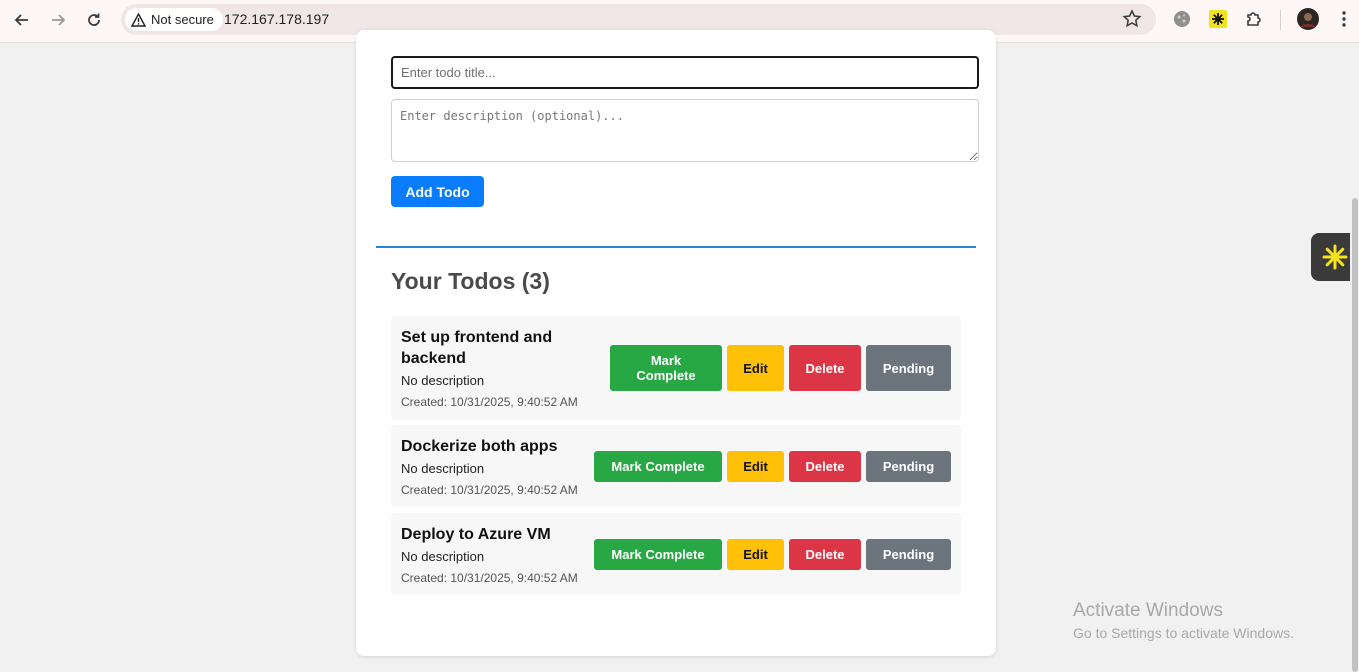 This screenshot has width=1359, height=672. I want to click on activation-watermark-subtitle: Go to Settings to activate Windows., so click(1183, 633).